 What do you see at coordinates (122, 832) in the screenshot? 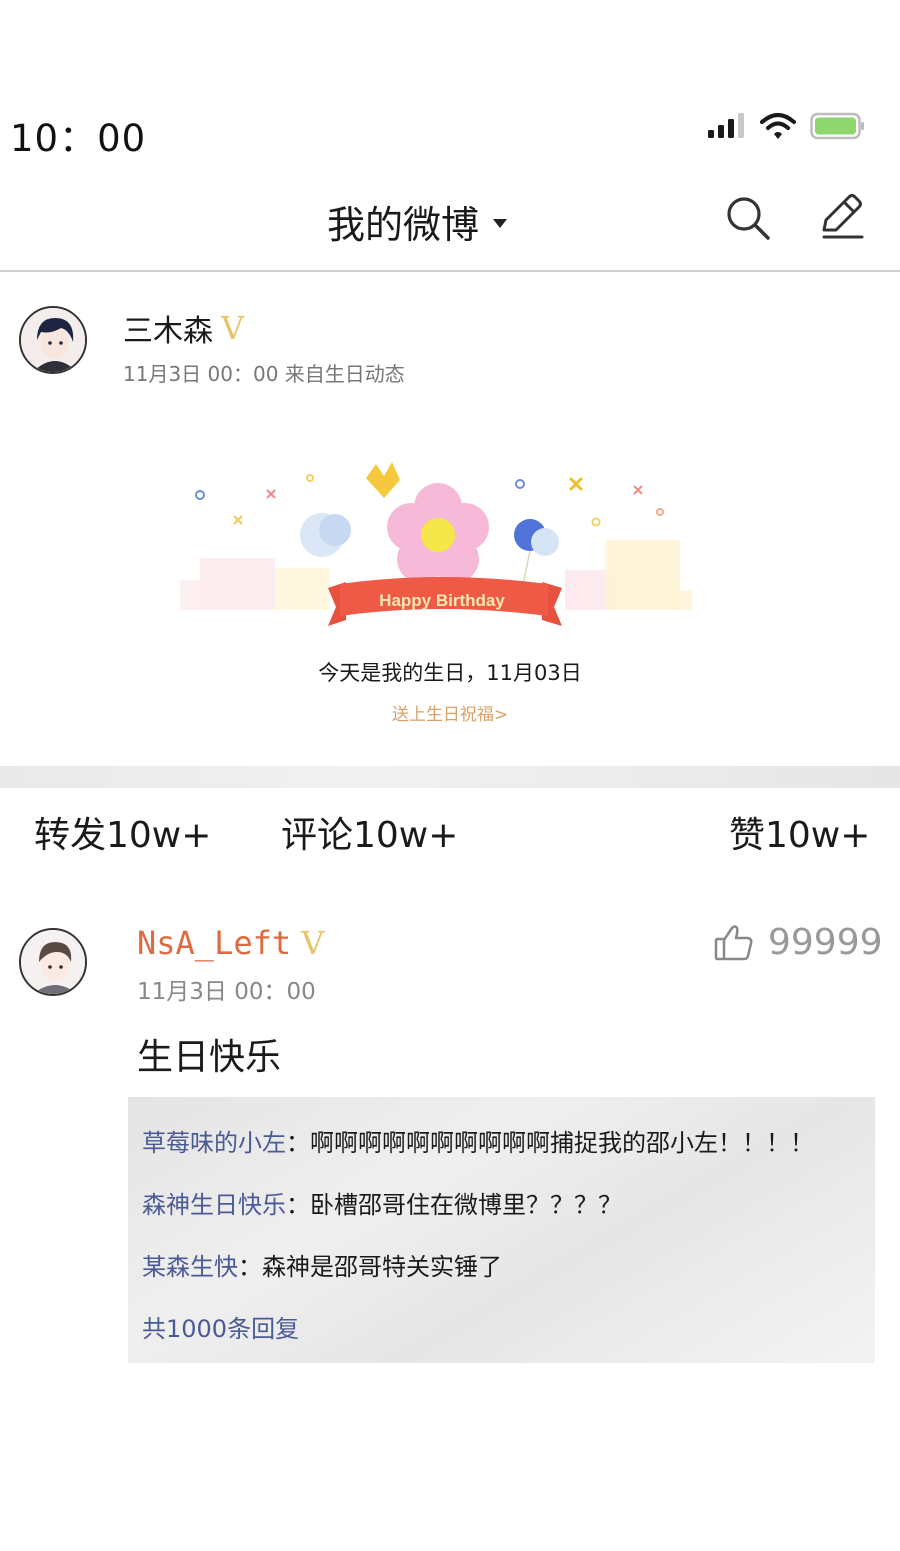
I see `forward-button: 转发10w+` at bounding box center [122, 832].